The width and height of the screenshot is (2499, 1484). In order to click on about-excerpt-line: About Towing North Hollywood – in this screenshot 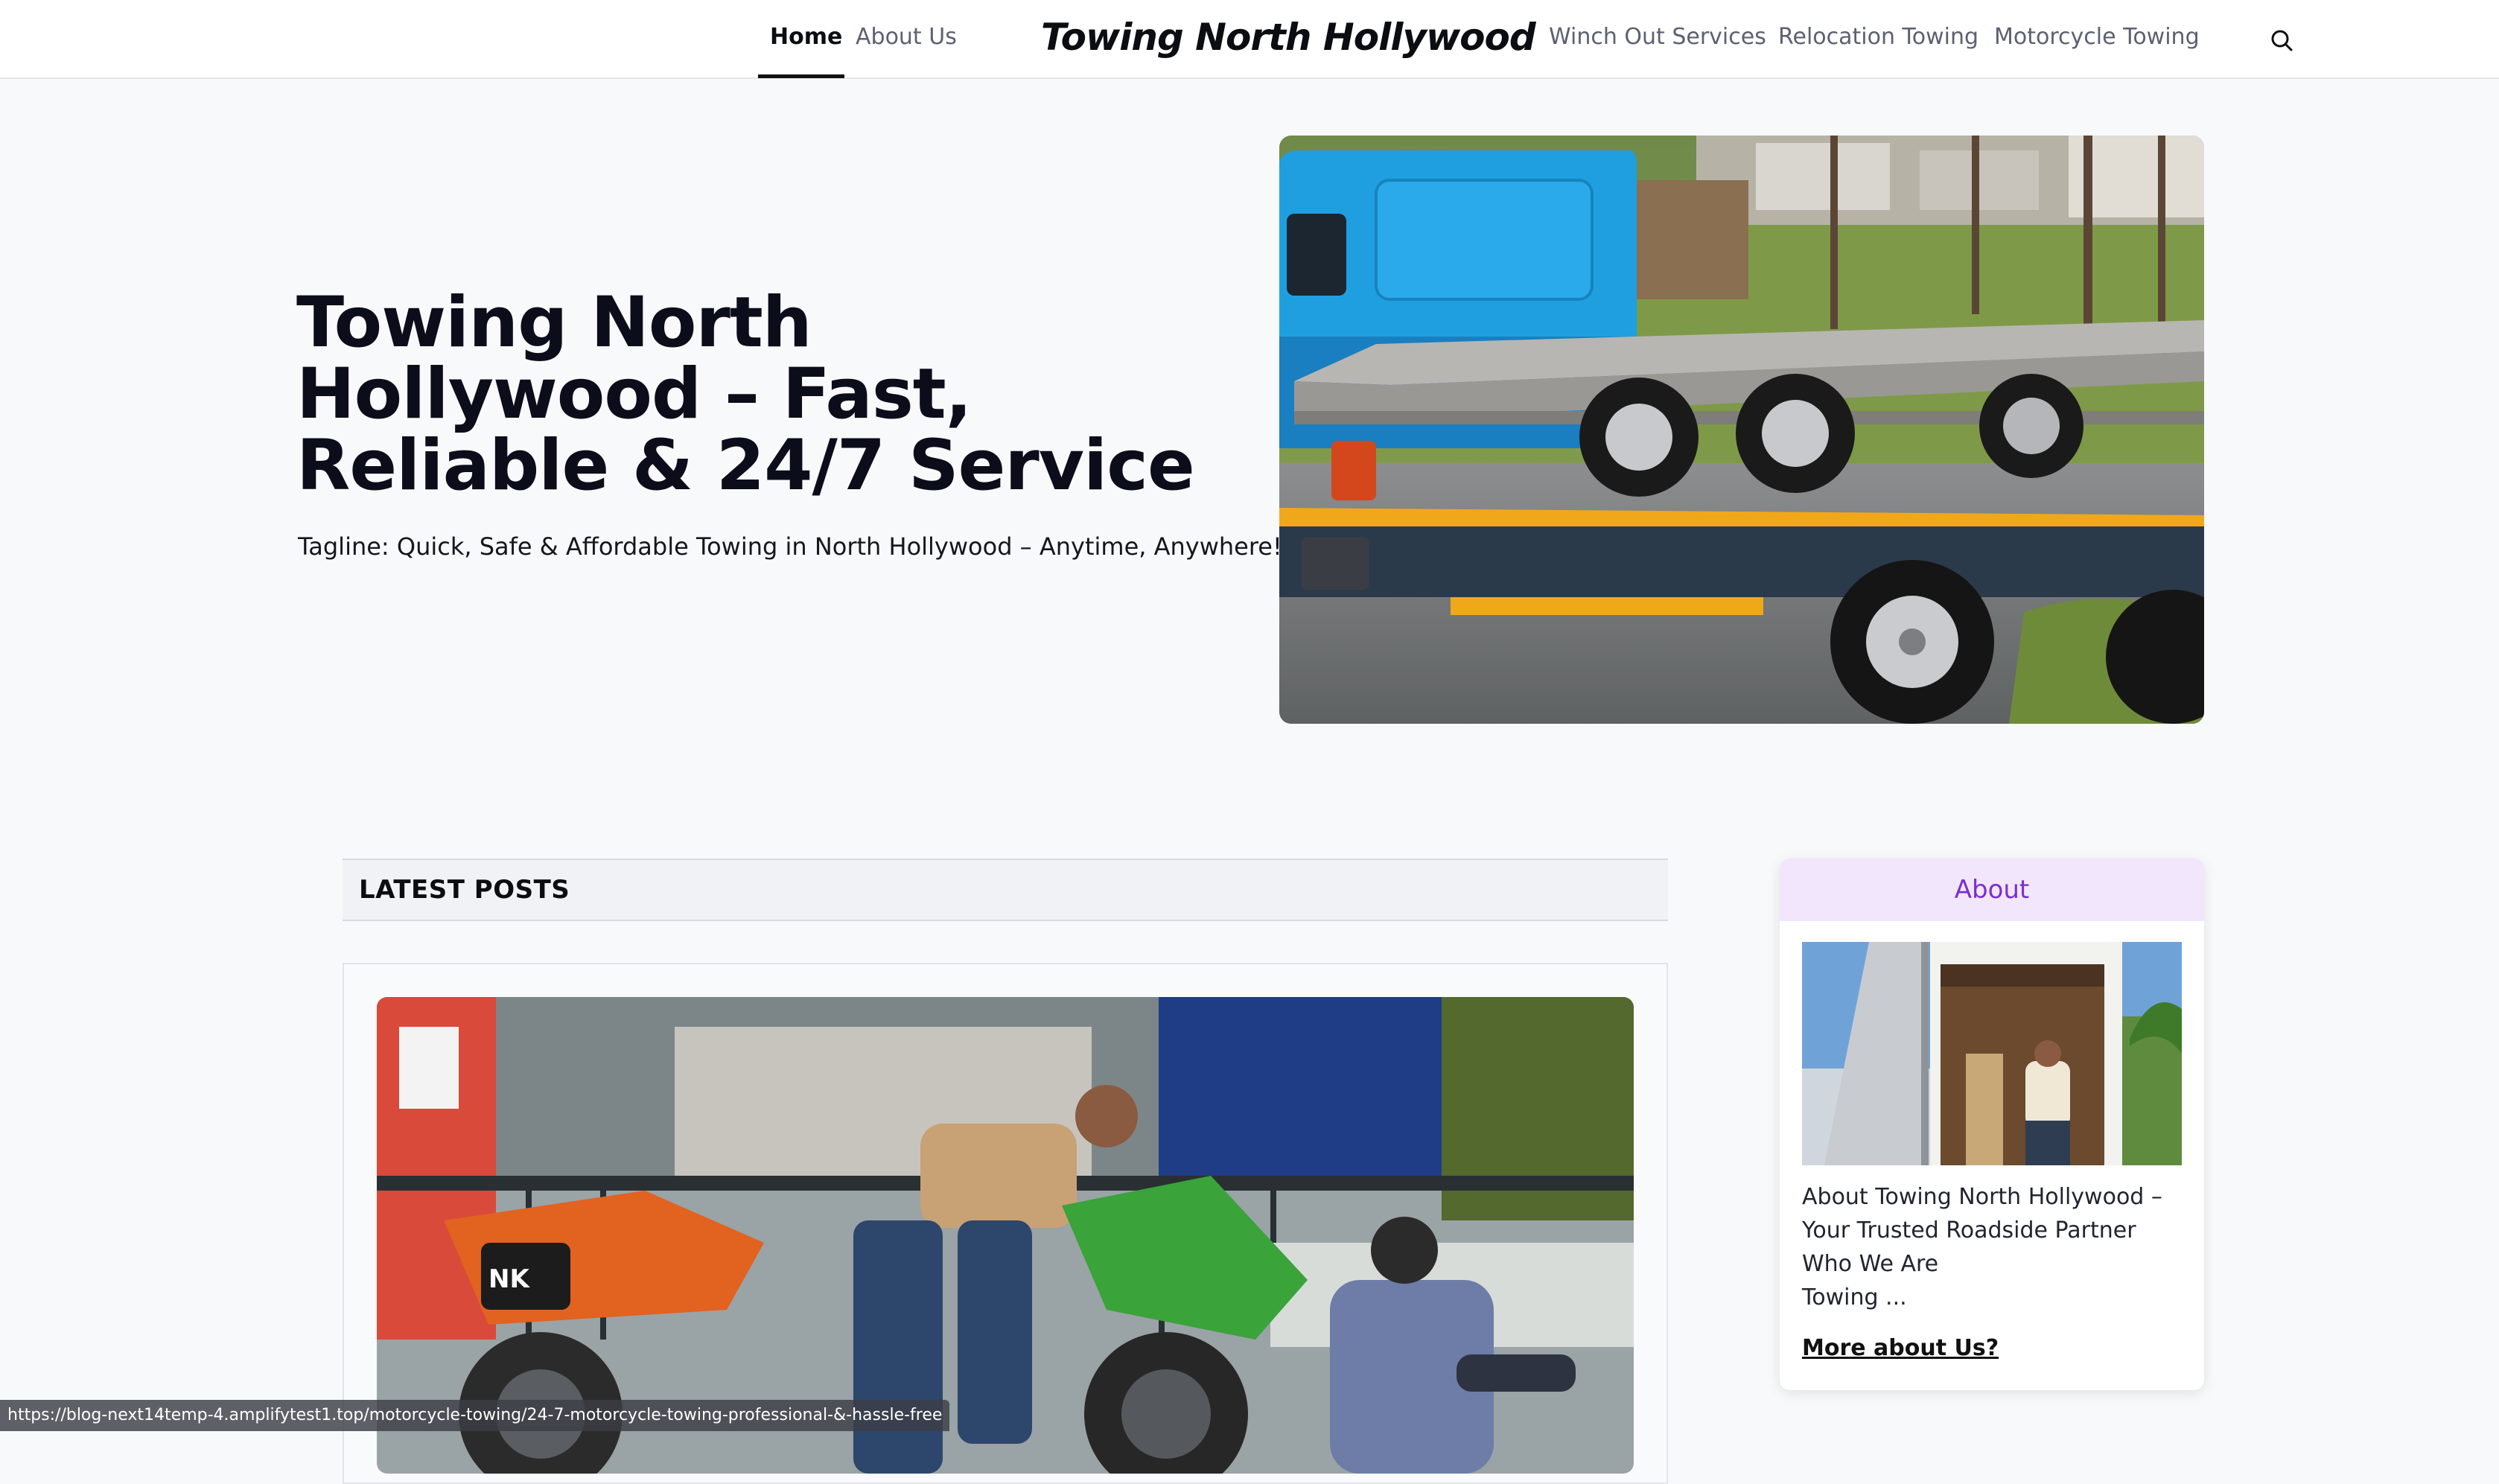, I will do `click(1982, 1197)`.